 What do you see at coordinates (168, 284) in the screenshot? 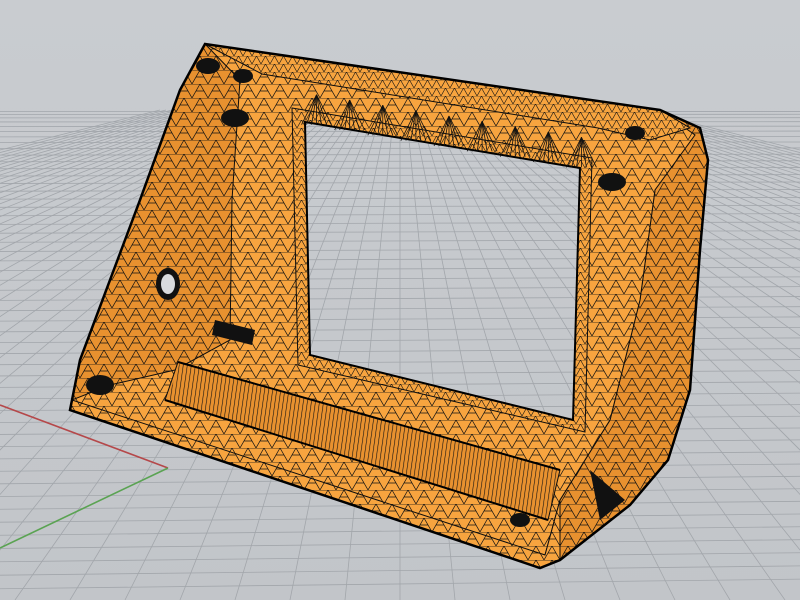
I see `mounting-hole-left` at bounding box center [168, 284].